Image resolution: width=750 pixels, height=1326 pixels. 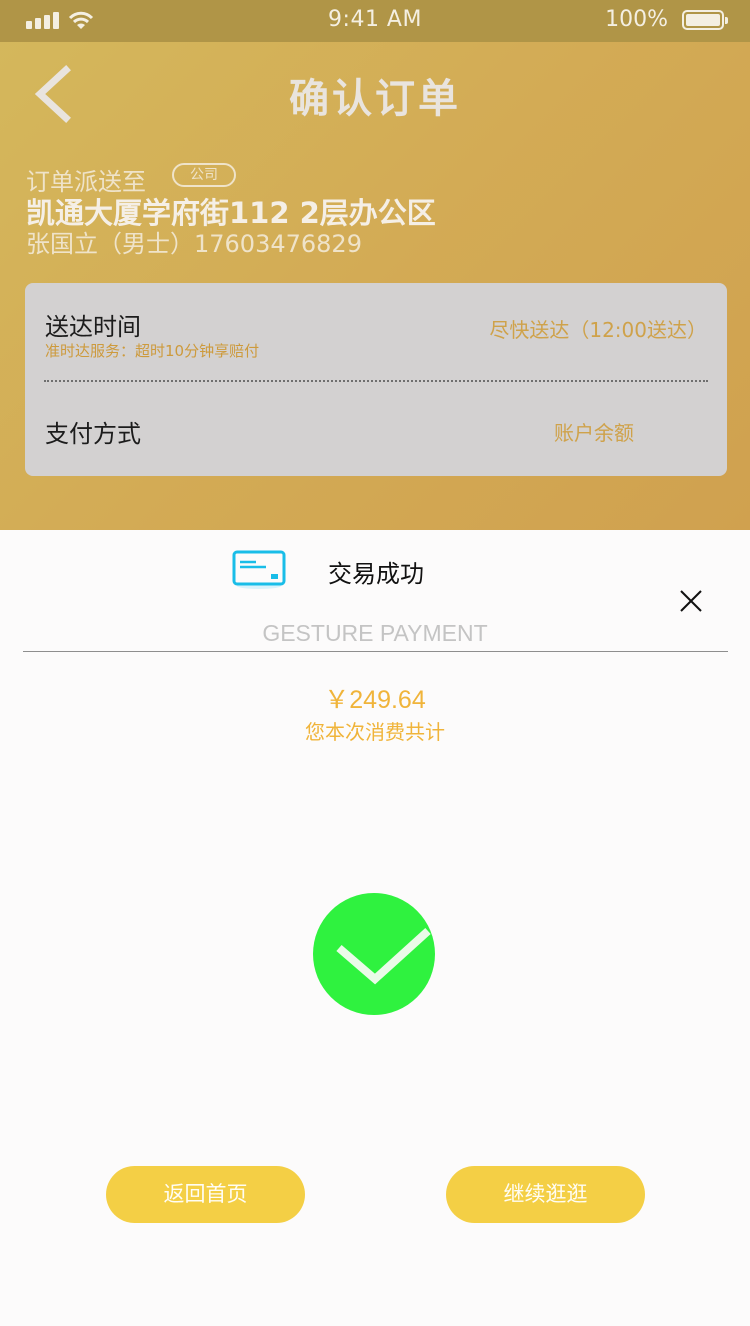 I want to click on payment-method-value: 账户余额, so click(x=594, y=431).